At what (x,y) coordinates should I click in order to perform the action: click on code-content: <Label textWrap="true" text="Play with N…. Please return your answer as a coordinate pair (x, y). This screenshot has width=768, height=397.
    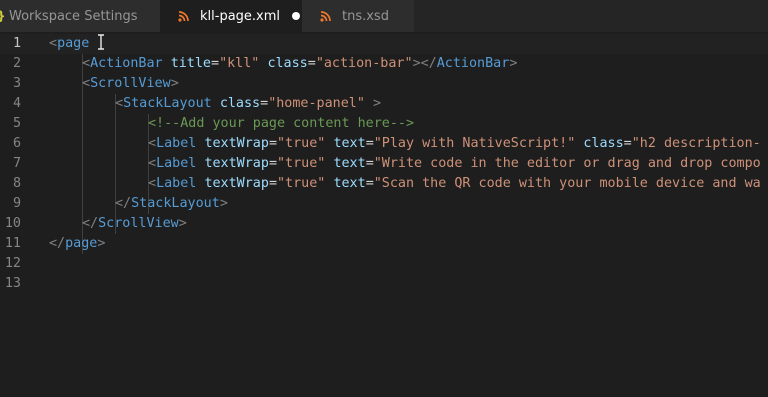
    Looking at the image, I should click on (454, 144).